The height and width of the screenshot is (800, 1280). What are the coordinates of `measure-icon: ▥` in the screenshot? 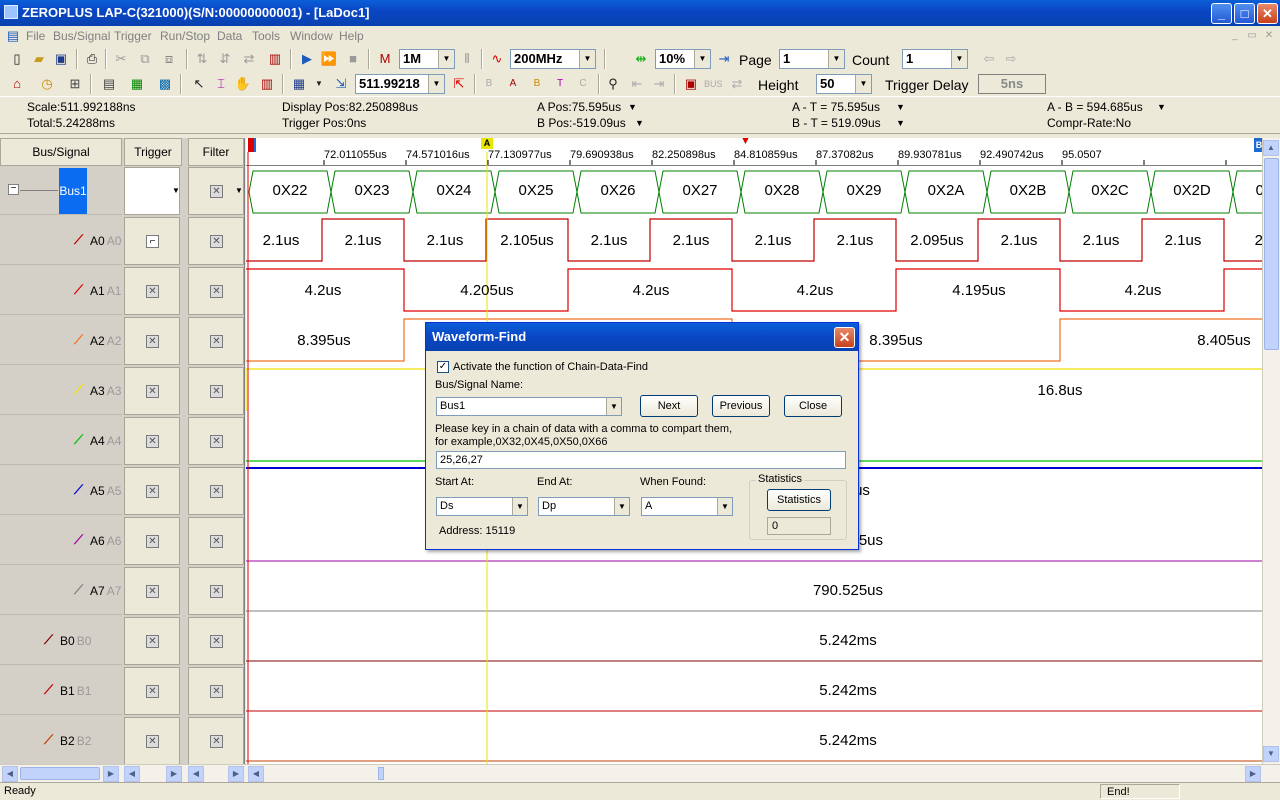 It's located at (267, 84).